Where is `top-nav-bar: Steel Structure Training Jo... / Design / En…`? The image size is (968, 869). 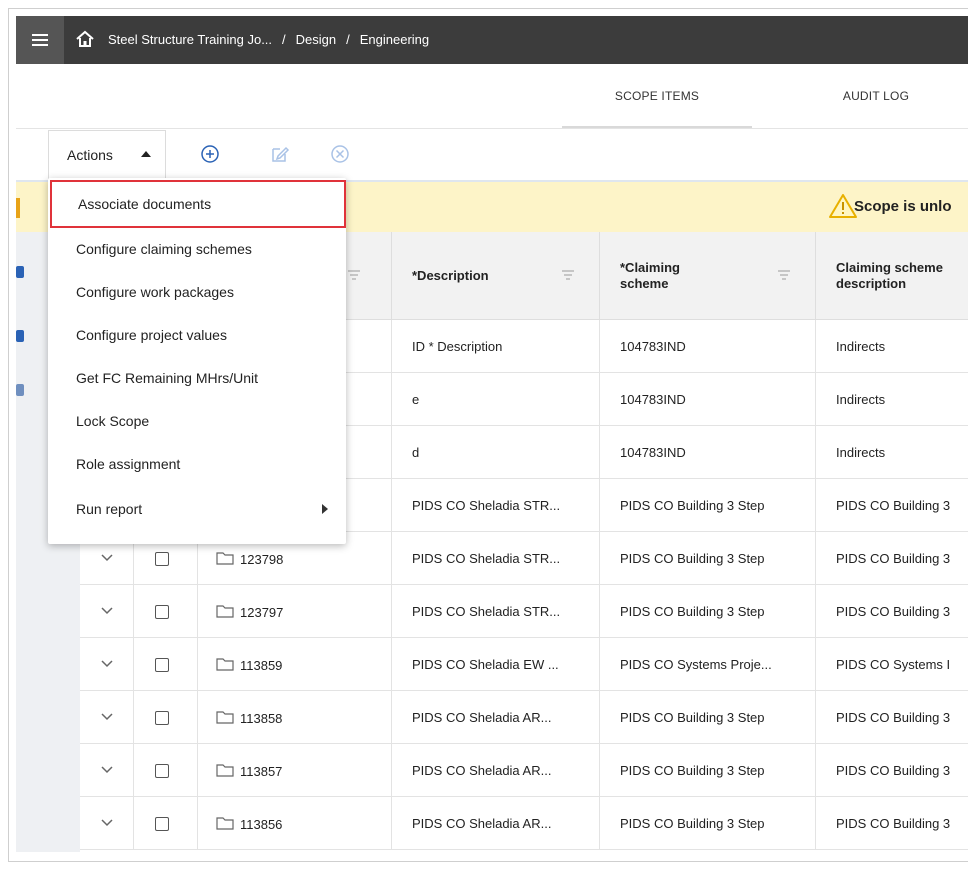
top-nav-bar: Steel Structure Training Jo... / Design / En… is located at coordinates (492, 40).